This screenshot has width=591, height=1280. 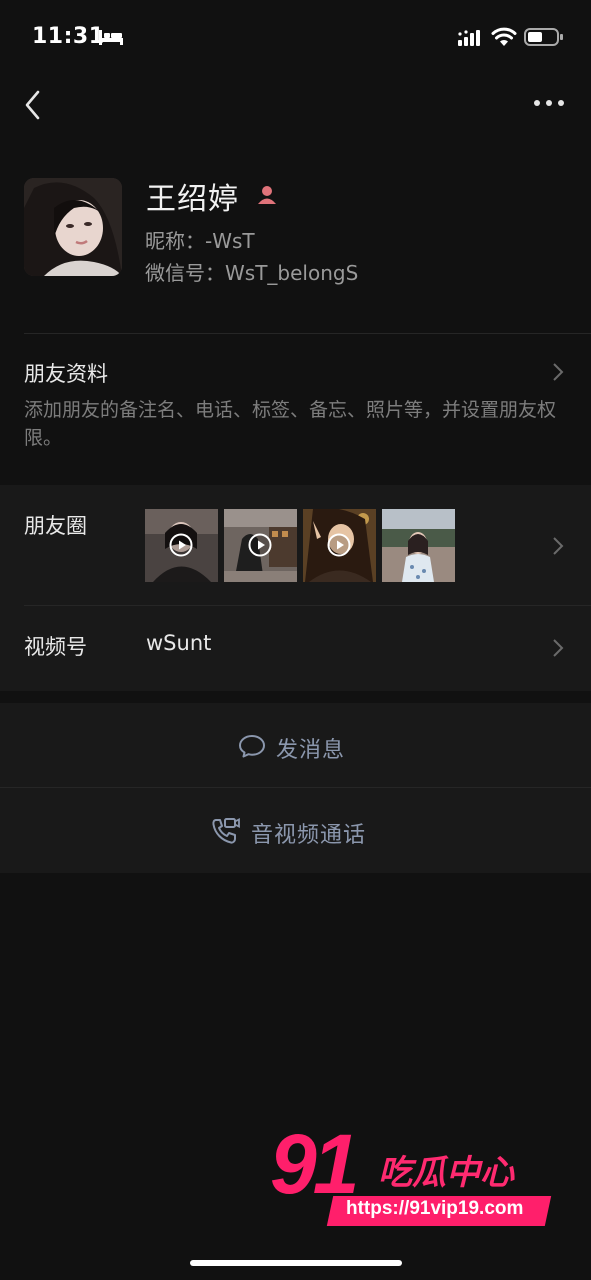 I want to click on avatar, so click(x=73, y=227).